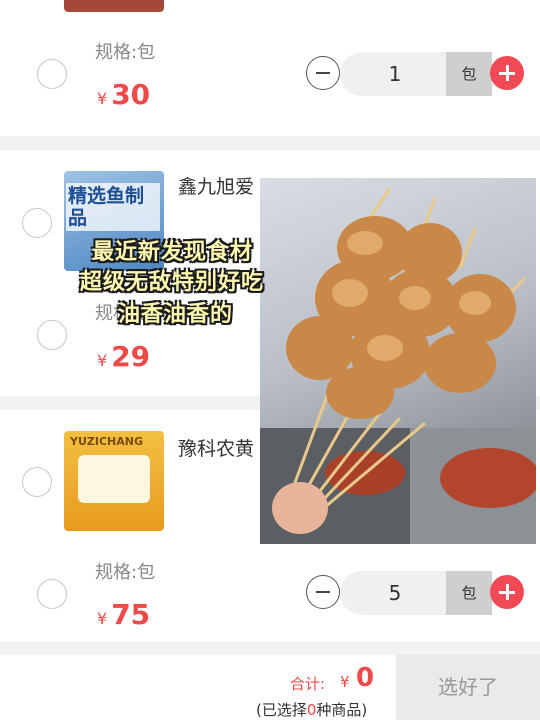  I want to click on checkout-bar: 合计: ¥ 0 (已选择0种商品) 选好了, so click(270, 687).